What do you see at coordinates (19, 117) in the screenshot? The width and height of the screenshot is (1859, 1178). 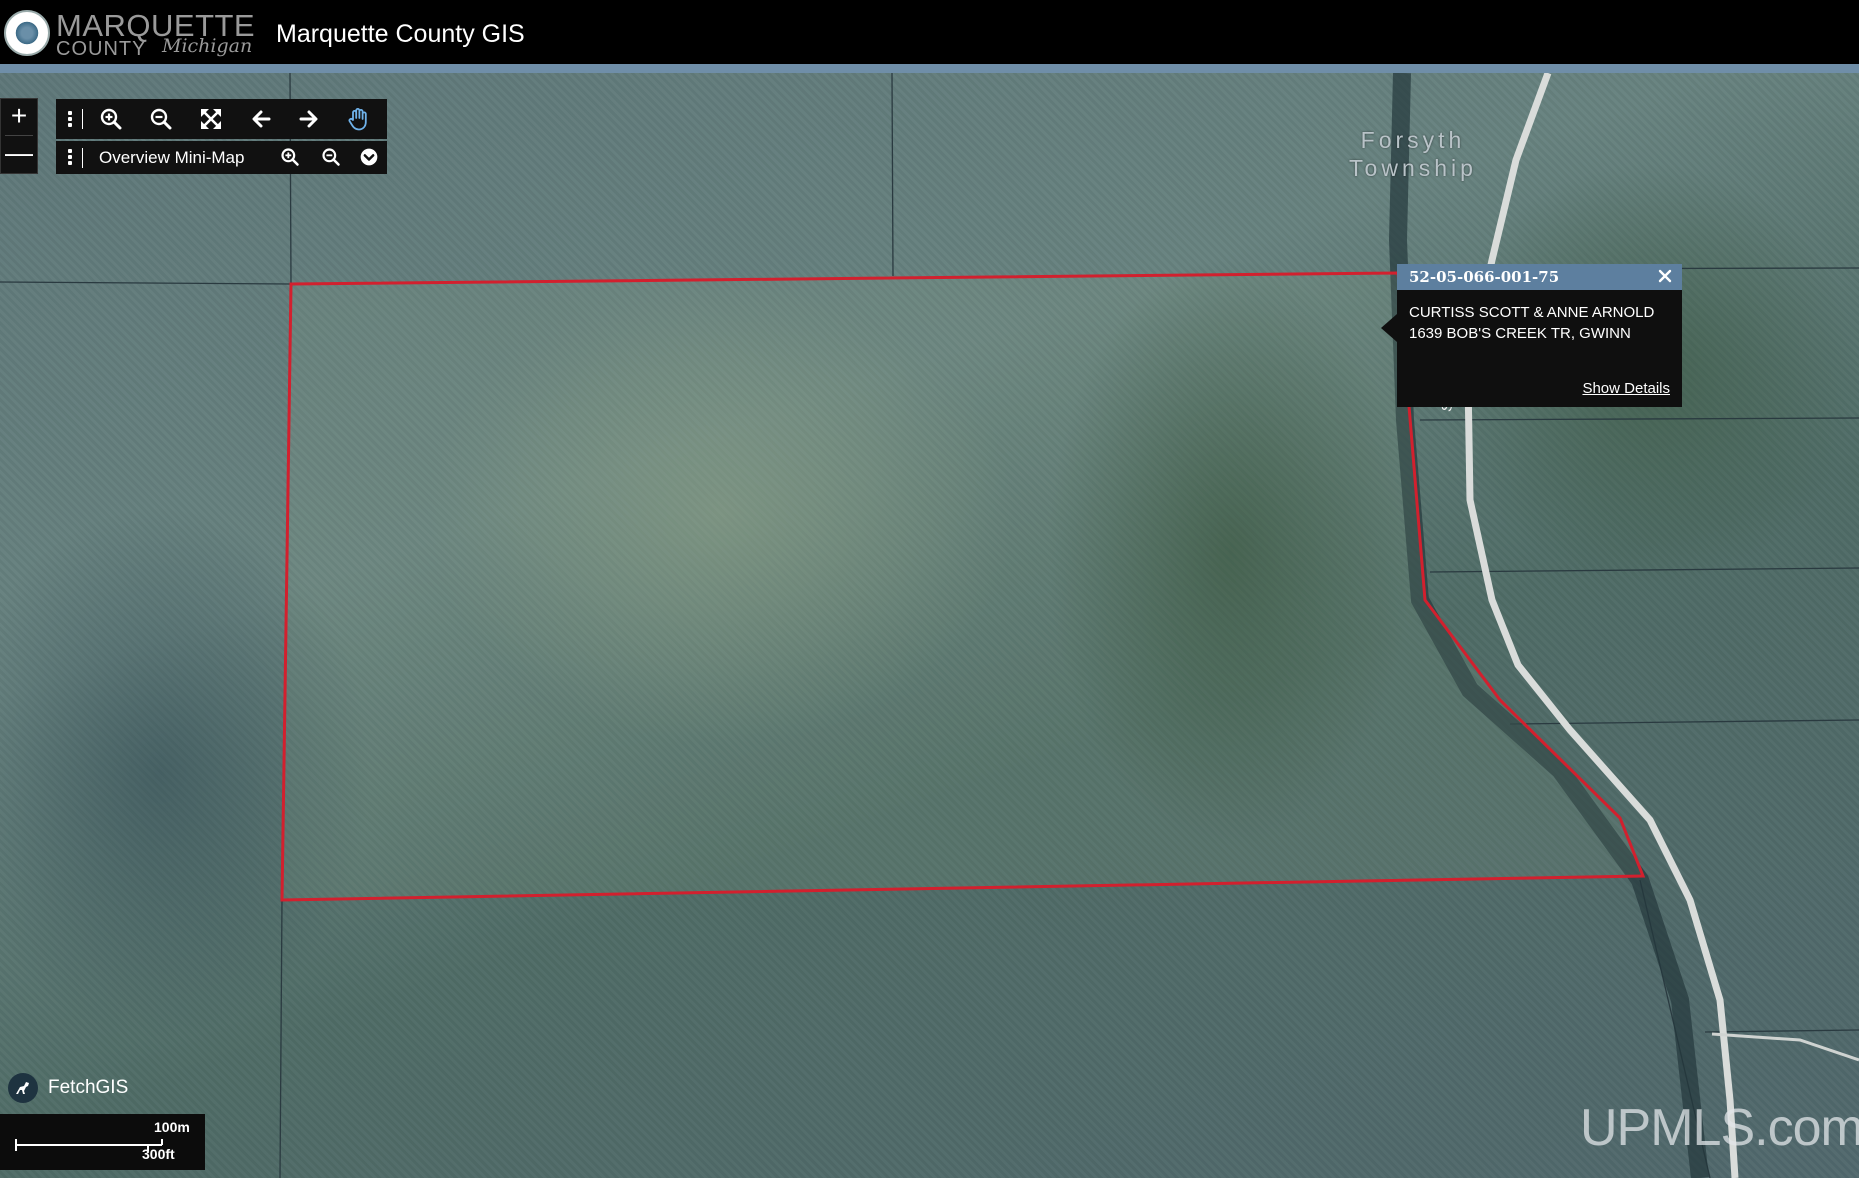 I see `zoom-in-button: +` at bounding box center [19, 117].